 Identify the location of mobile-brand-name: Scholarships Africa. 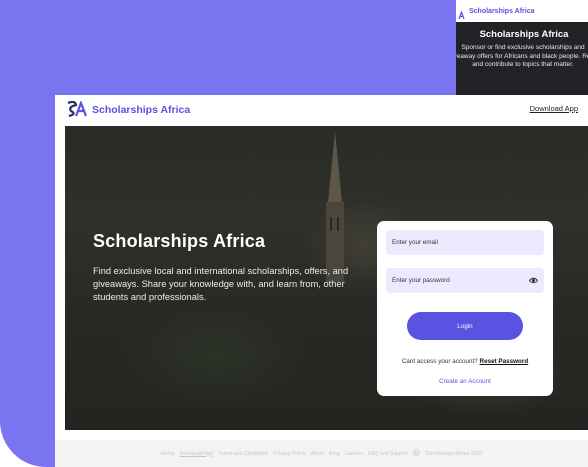
(502, 11).